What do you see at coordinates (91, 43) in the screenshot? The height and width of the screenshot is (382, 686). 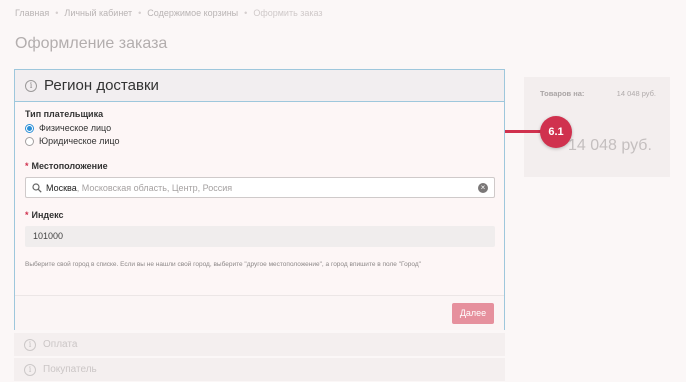 I see `page-title: Оформление заказа` at bounding box center [91, 43].